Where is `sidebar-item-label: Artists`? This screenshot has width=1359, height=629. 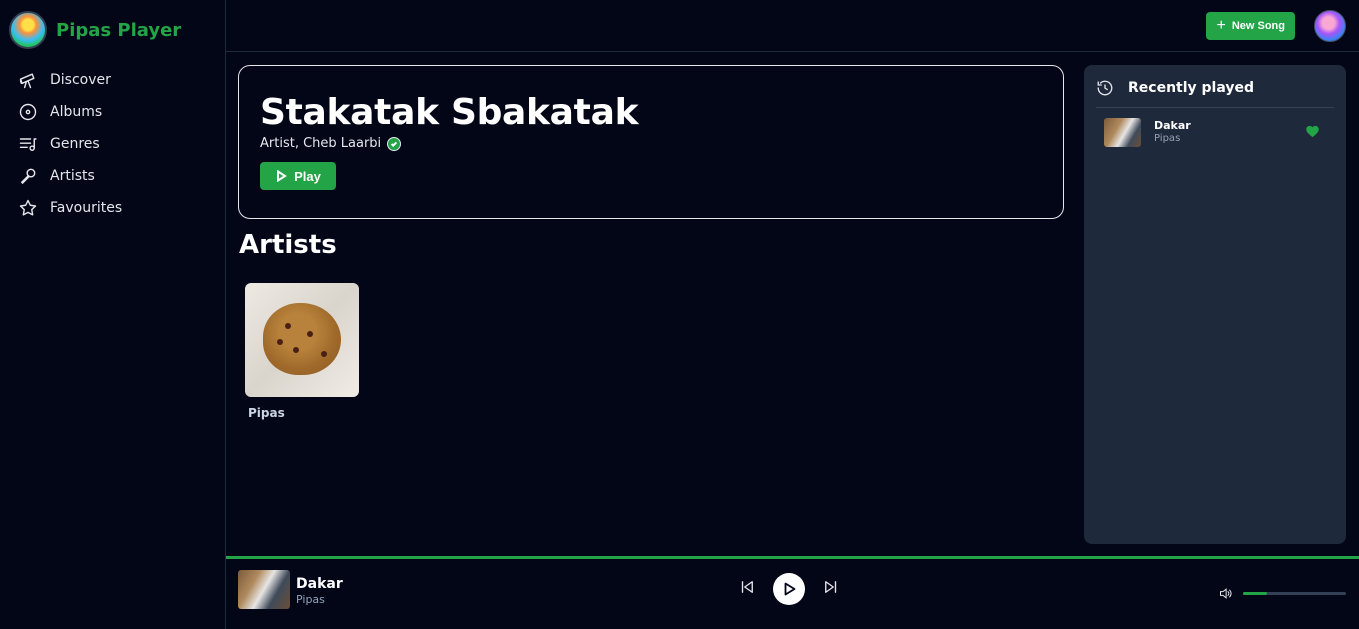 sidebar-item-label: Artists is located at coordinates (72, 176).